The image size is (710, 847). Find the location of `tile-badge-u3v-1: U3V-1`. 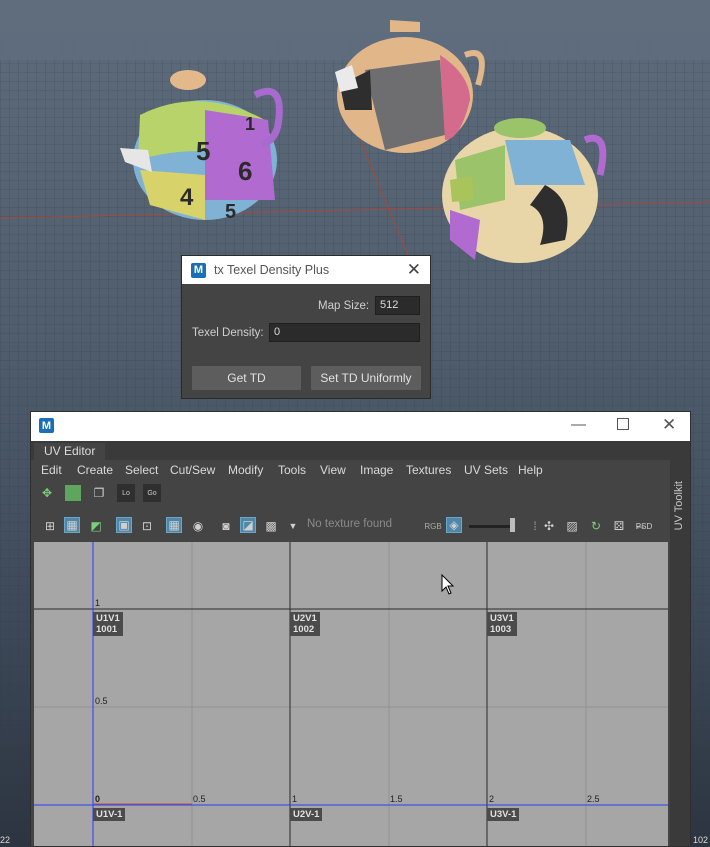

tile-badge-u3v-1: U3V-1 is located at coordinates (503, 814).